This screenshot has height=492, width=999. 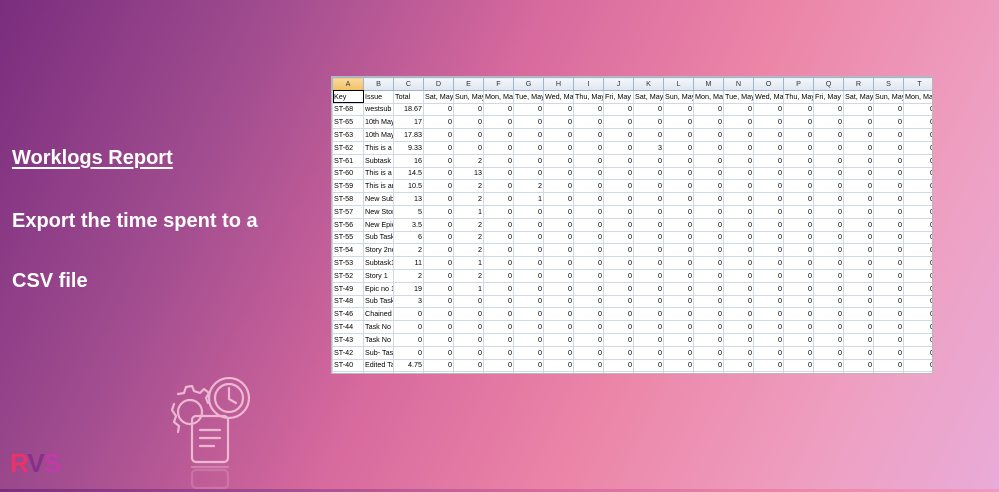 What do you see at coordinates (378, 372) in the screenshot?
I see `table-cell: Task No 1` at bounding box center [378, 372].